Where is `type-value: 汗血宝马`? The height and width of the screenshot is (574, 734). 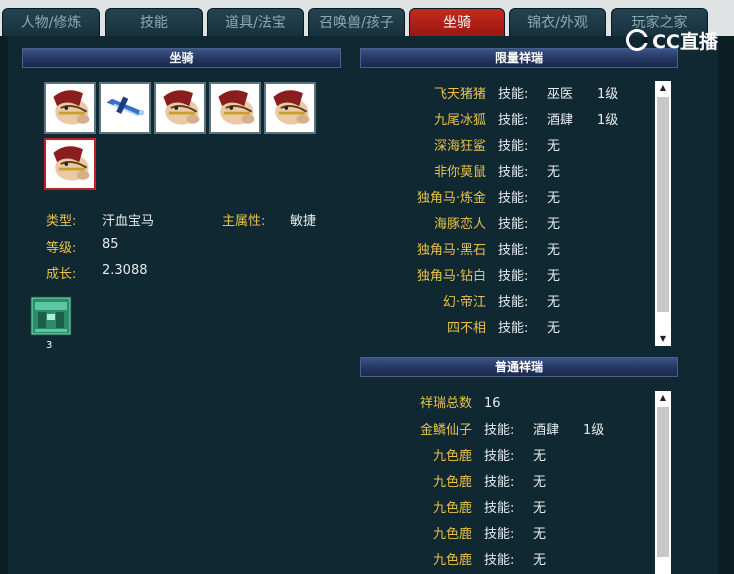 type-value: 汗血宝马 is located at coordinates (128, 221).